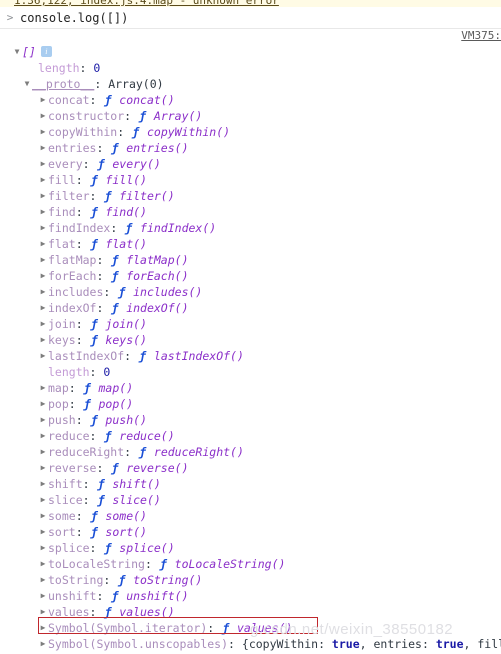 The width and height of the screenshot is (501, 654). I want to click on tree-row-member: ▶ findIndex: ƒ findIndex(), so click(250, 228).